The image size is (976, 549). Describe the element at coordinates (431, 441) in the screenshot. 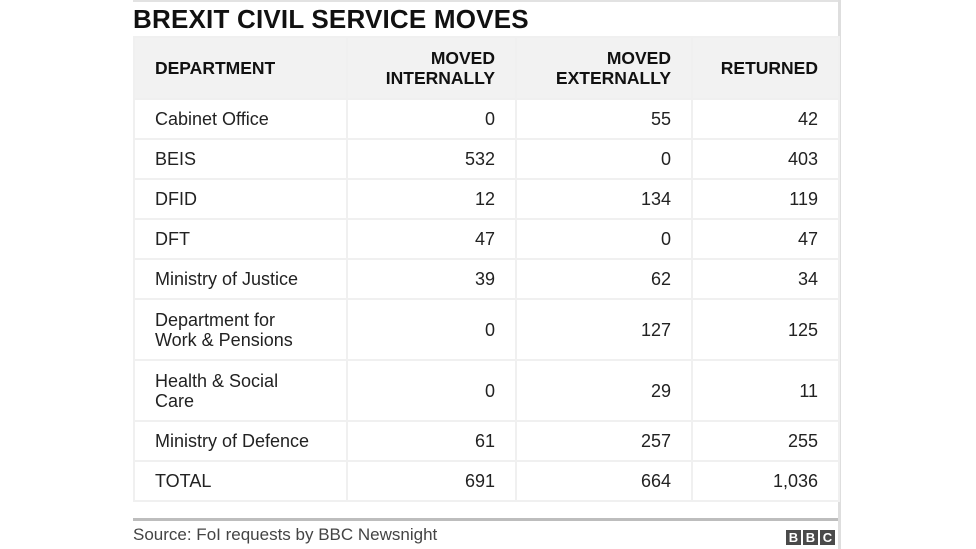

I see `moved-internally-cell: 61` at that location.